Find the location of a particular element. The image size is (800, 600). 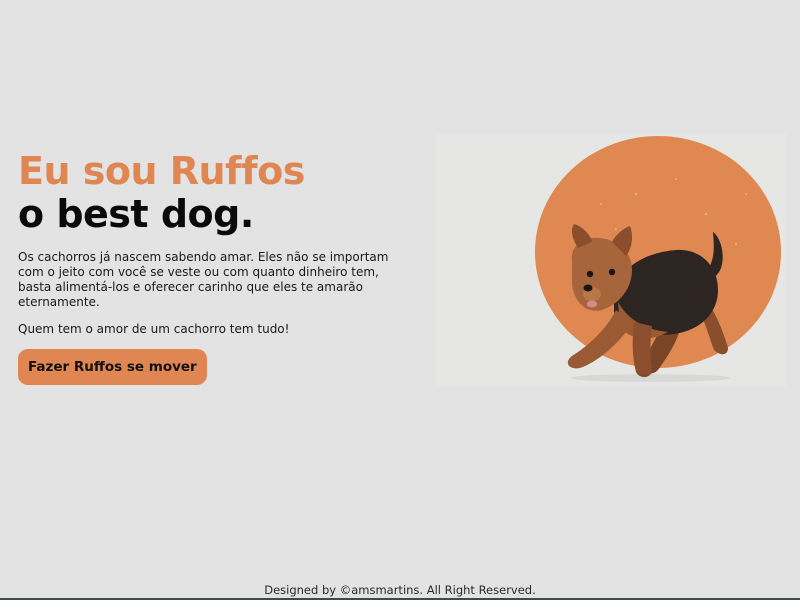

hero-tagline: Quem tem o amor de um cachorro tem tudo! is located at coordinates (154, 329).